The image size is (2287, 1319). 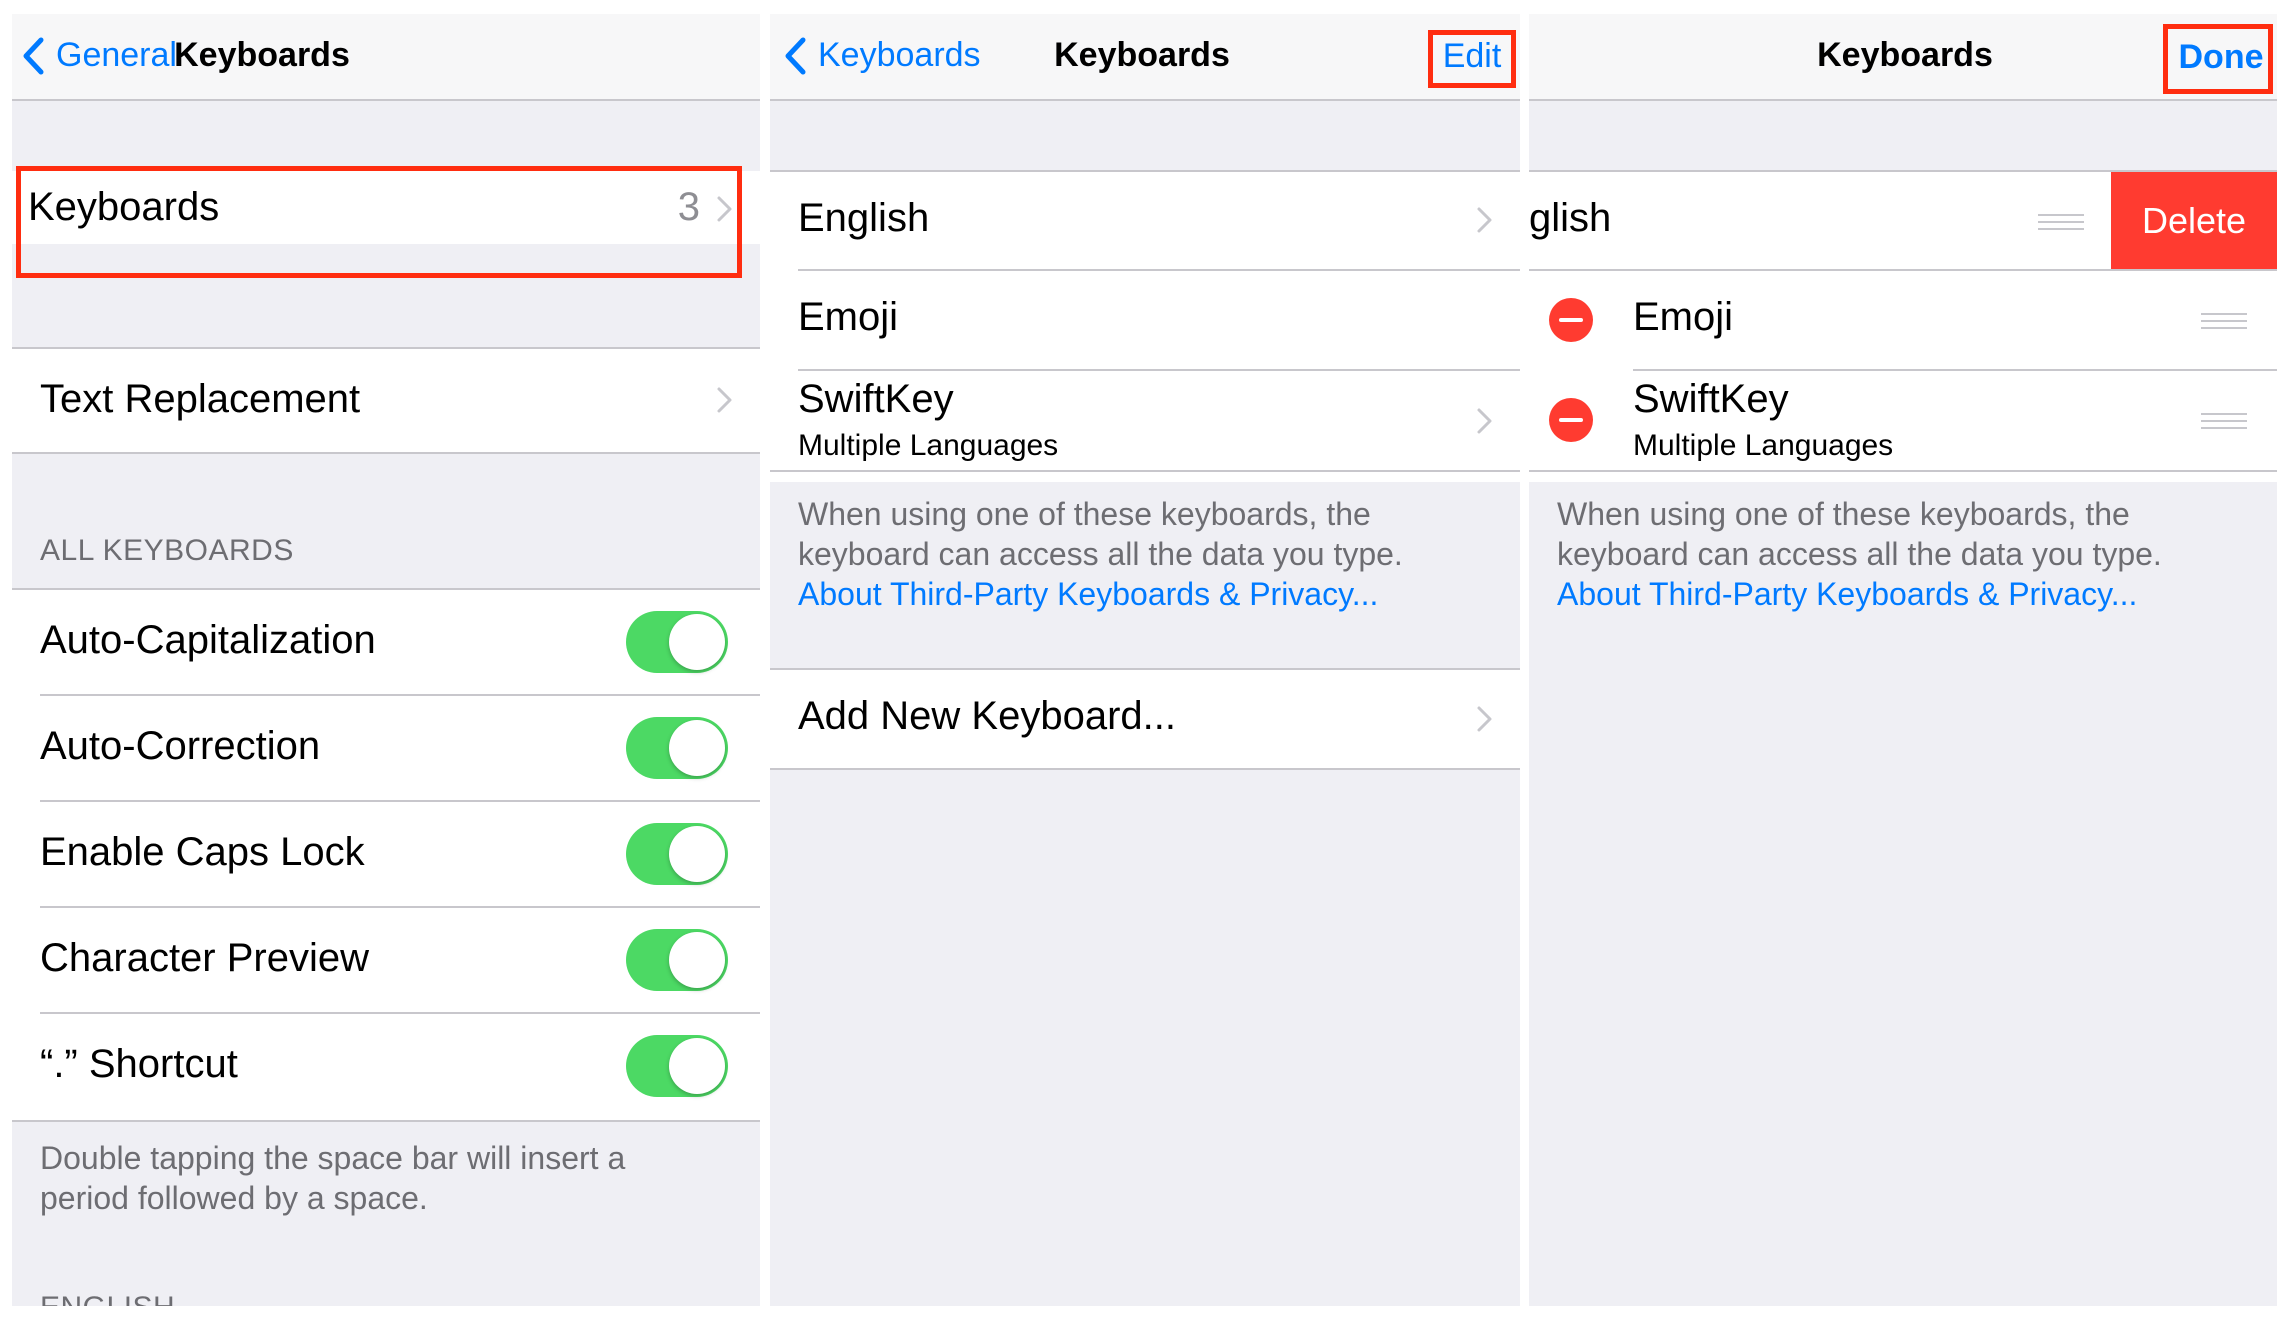 I want to click on character-preview-toggle, so click(x=677, y=960).